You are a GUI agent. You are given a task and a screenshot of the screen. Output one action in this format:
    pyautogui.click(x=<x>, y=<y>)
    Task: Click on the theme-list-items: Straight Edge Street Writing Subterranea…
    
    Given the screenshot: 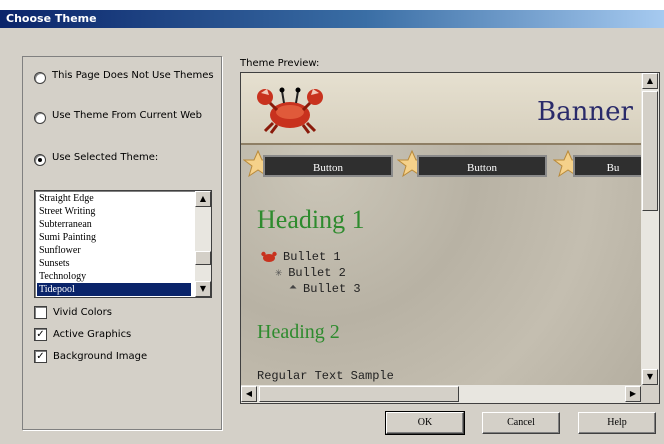 What is the action you would take?
    pyautogui.click(x=114, y=244)
    